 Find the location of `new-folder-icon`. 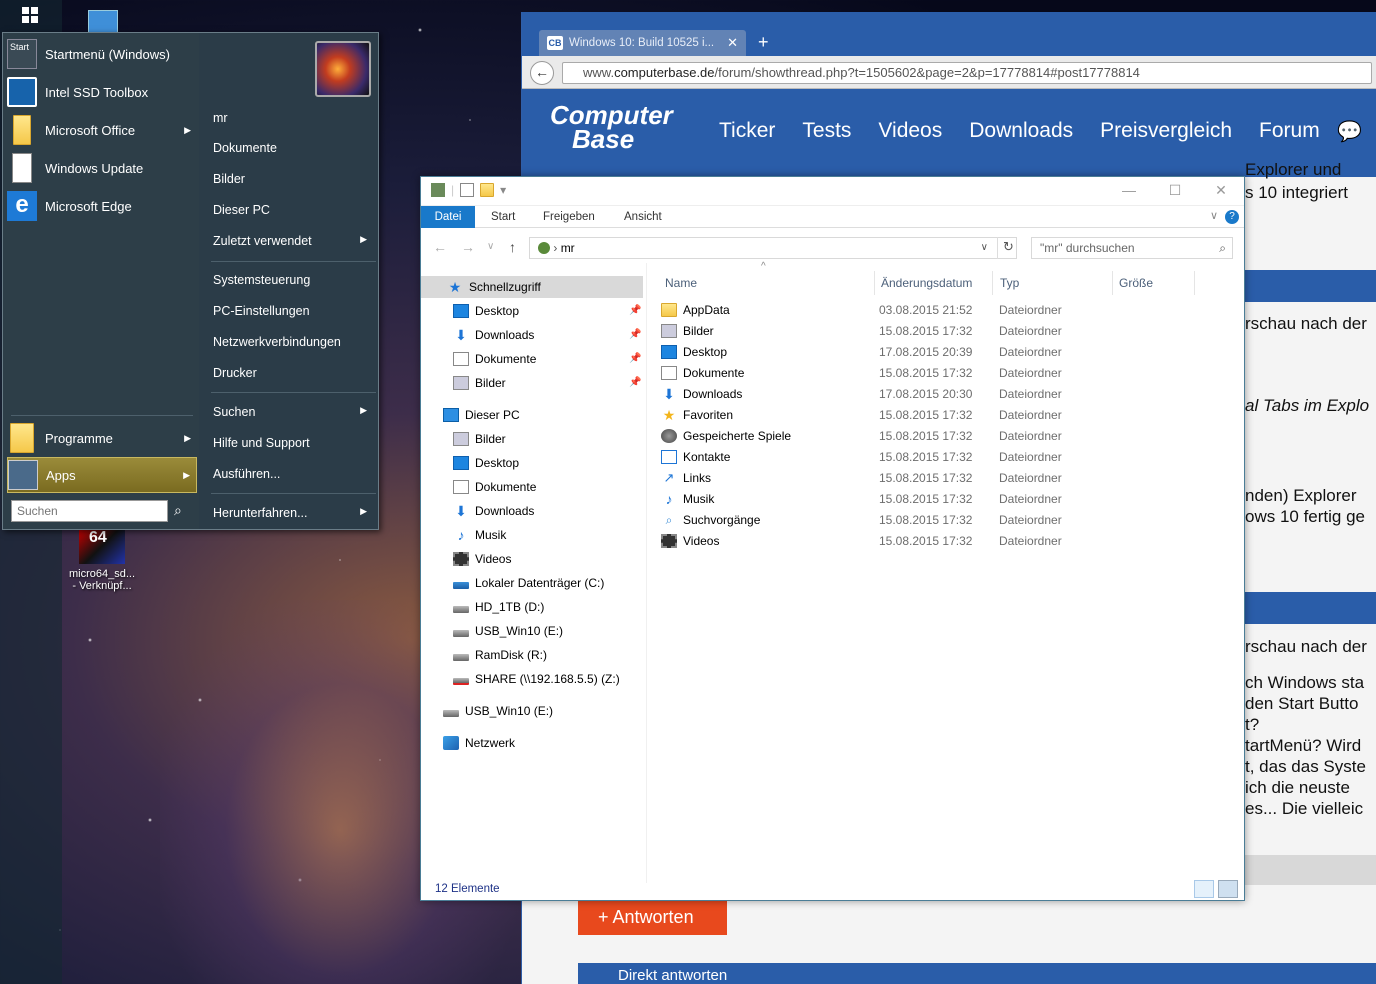

new-folder-icon is located at coordinates (487, 190).